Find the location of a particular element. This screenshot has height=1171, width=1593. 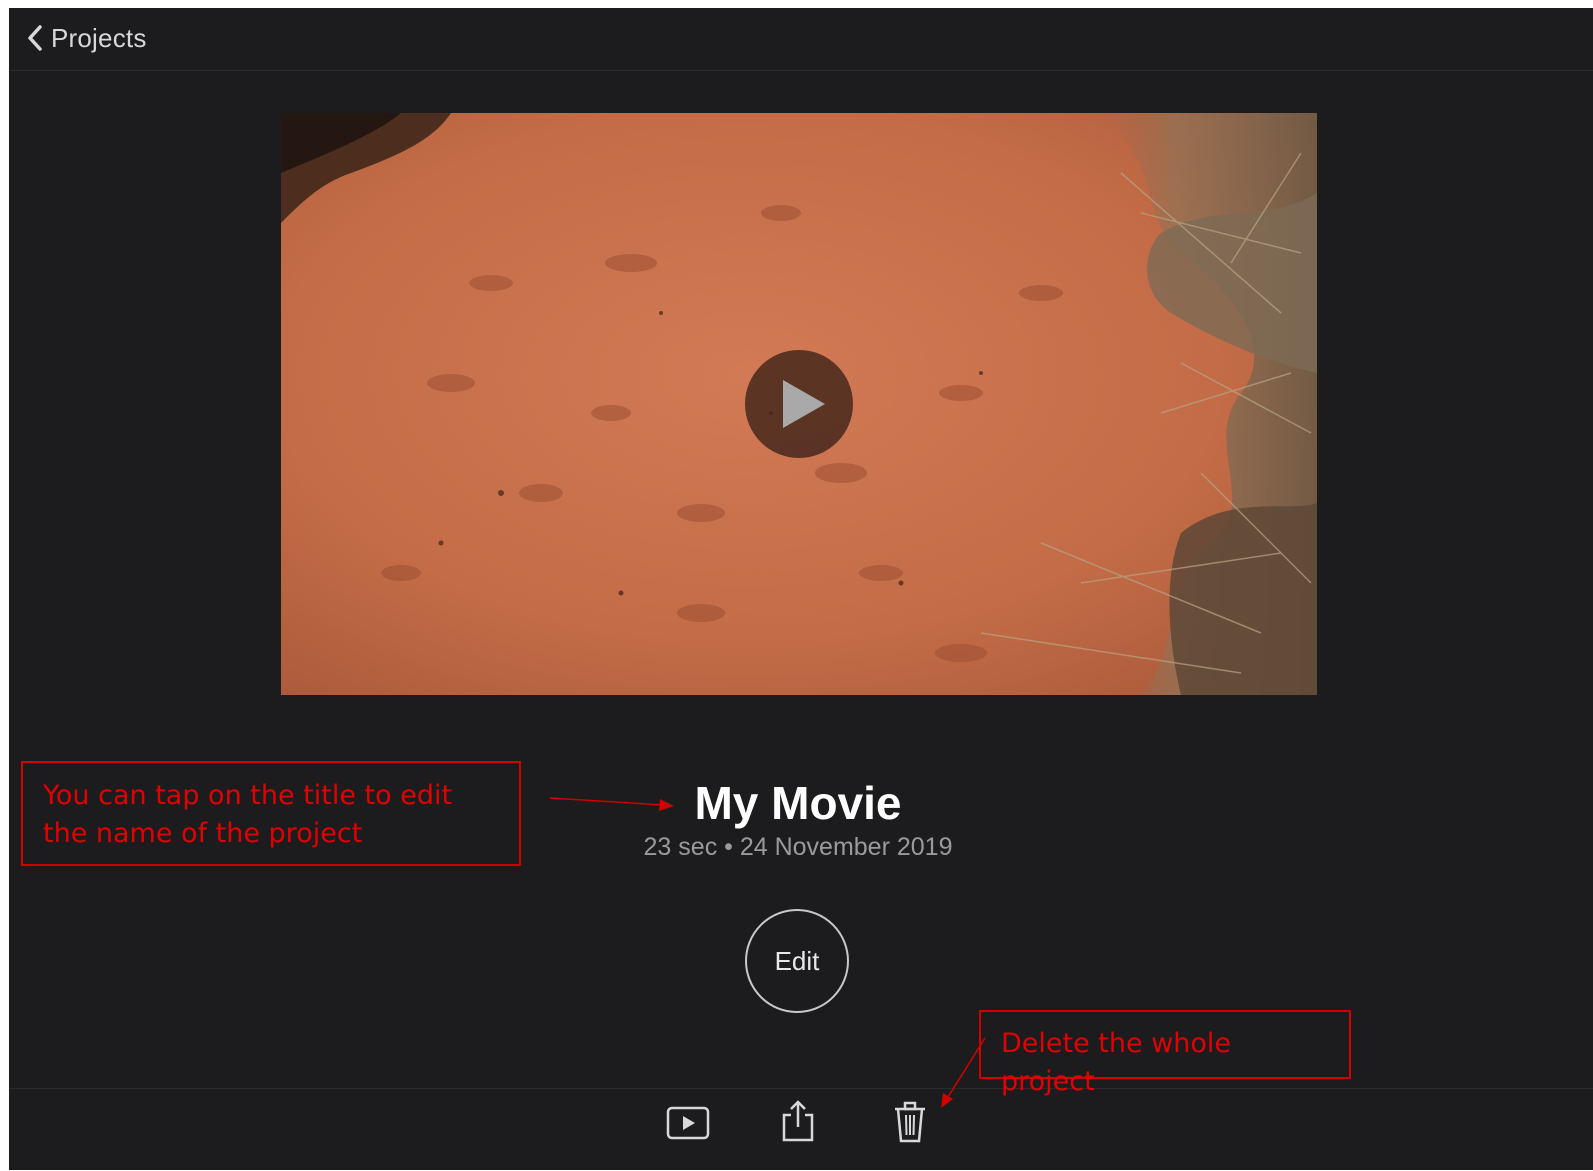

share-button is located at coordinates (798, 1121).